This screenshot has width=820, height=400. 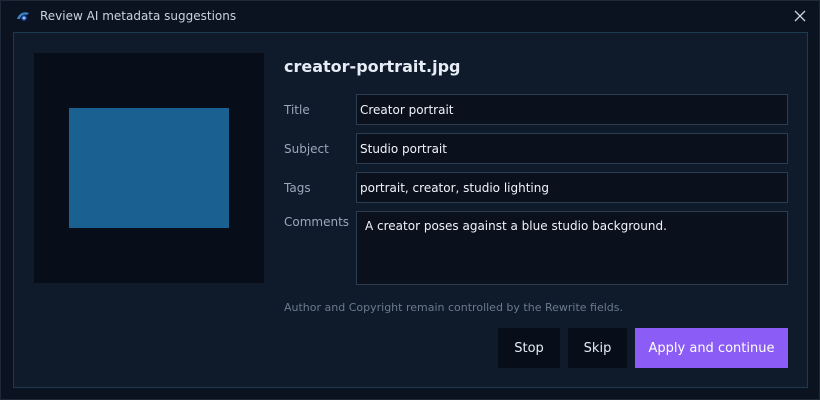 What do you see at coordinates (23, 16) in the screenshot?
I see `app-logo-icon` at bounding box center [23, 16].